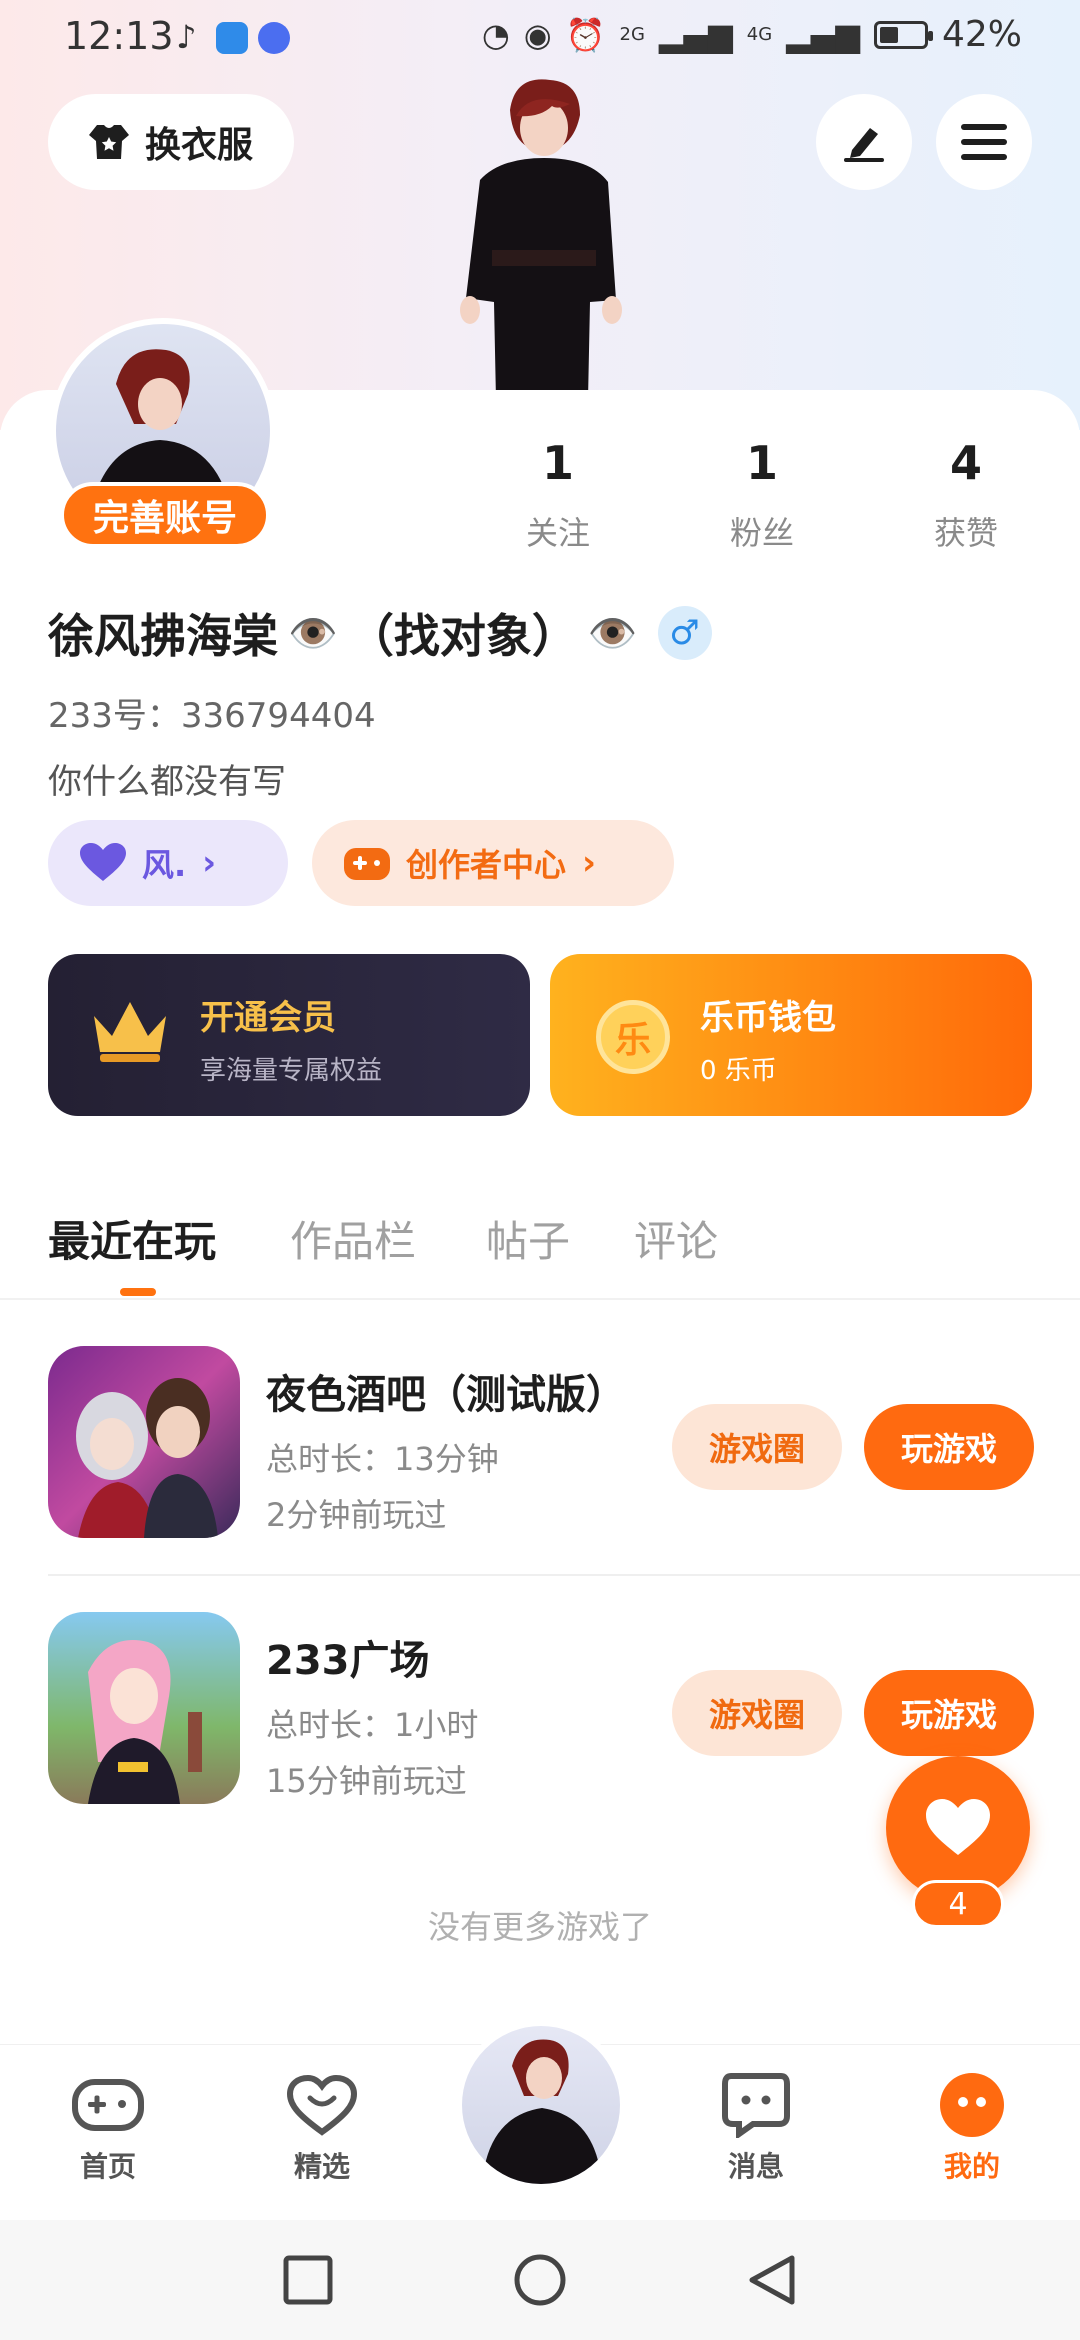 This screenshot has height=2340, width=1080. Describe the element at coordinates (348, 1661) in the screenshot. I see `game-title: 233广场` at that location.